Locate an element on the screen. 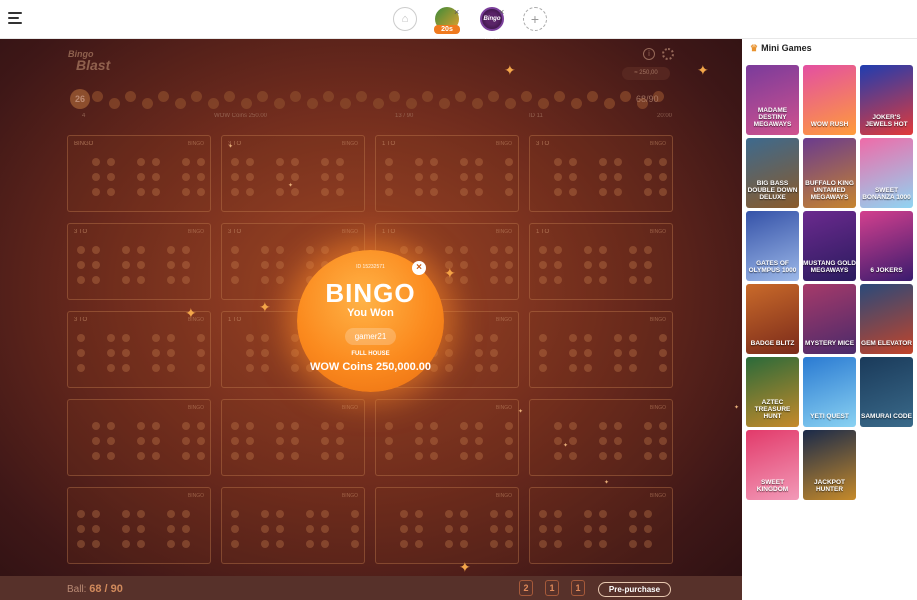  mini-game-tile: SWEET BONANZA 1000 is located at coordinates (886, 173).